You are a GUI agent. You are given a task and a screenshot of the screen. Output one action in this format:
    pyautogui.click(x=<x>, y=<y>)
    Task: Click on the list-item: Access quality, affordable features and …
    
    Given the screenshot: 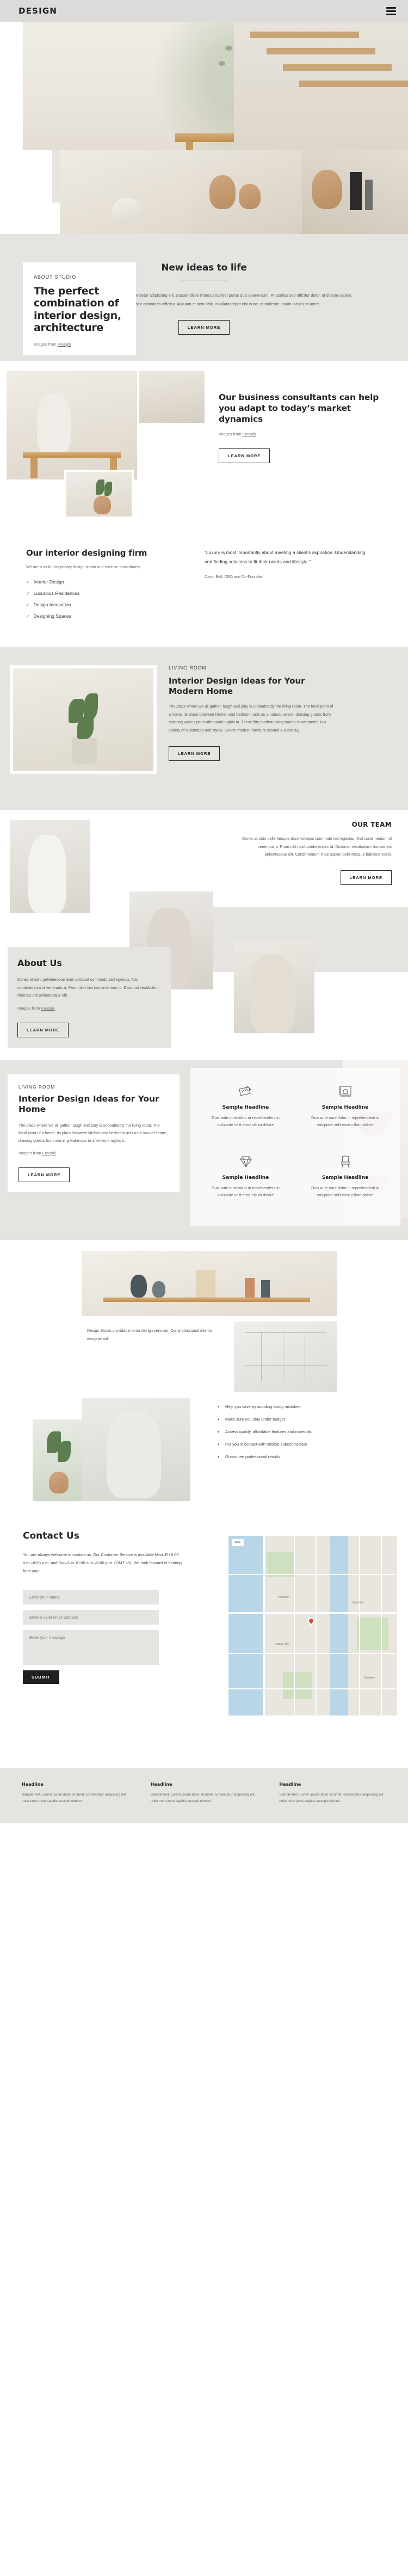 What is the action you would take?
    pyautogui.click(x=296, y=1432)
    